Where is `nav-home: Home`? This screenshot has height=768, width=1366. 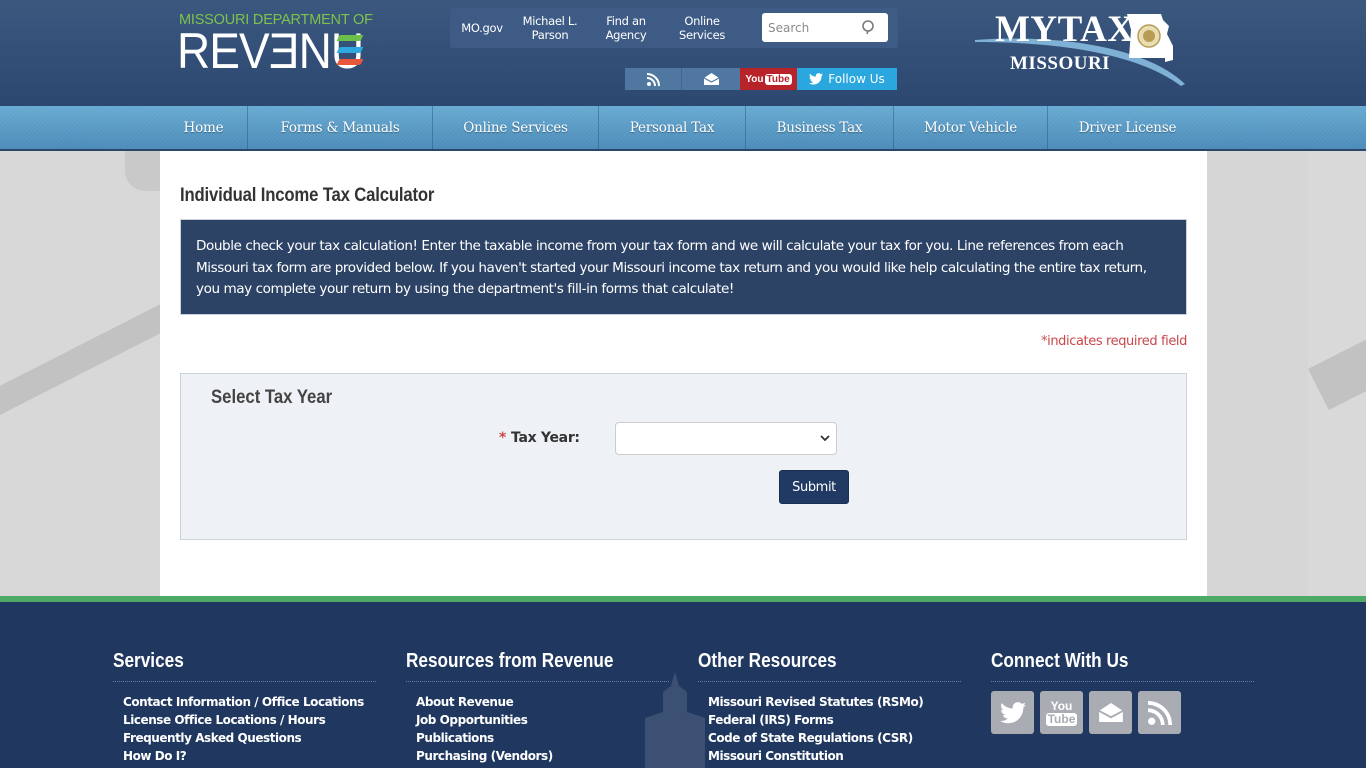 nav-home: Home is located at coordinates (204, 127).